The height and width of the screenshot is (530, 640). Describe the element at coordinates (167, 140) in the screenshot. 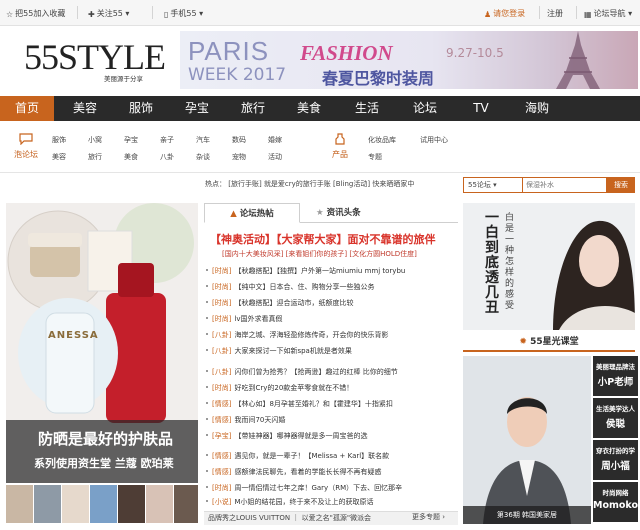

I see `forum-link-parenting: 亲子` at that location.